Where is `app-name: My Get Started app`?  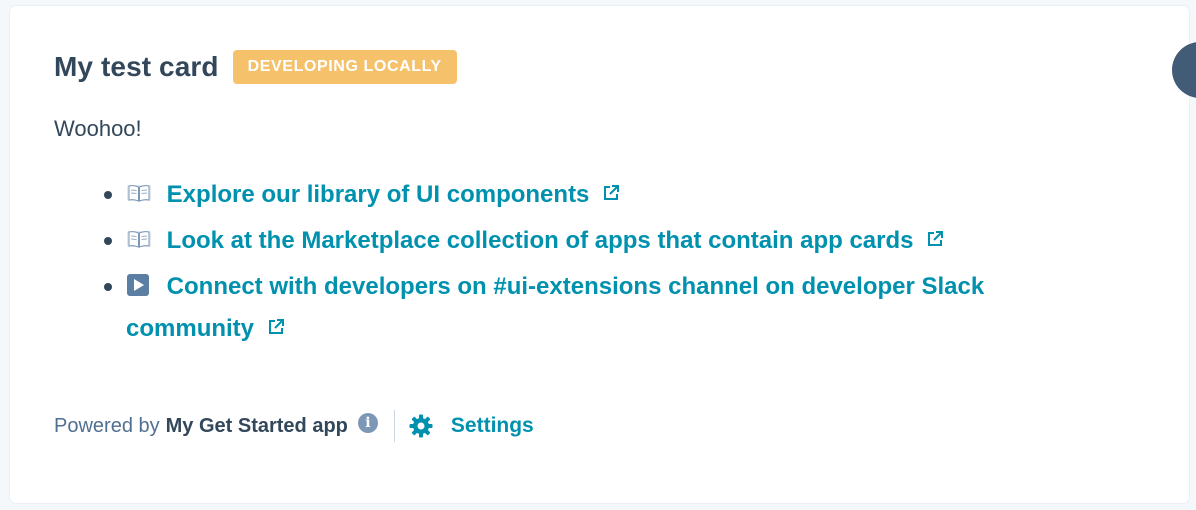
app-name: My Get Started app is located at coordinates (256, 425).